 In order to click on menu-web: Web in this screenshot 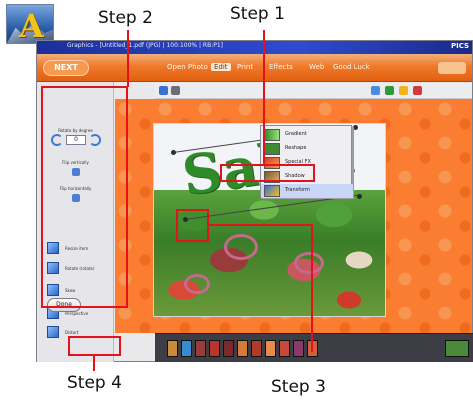, I will do `click(316, 67)`.